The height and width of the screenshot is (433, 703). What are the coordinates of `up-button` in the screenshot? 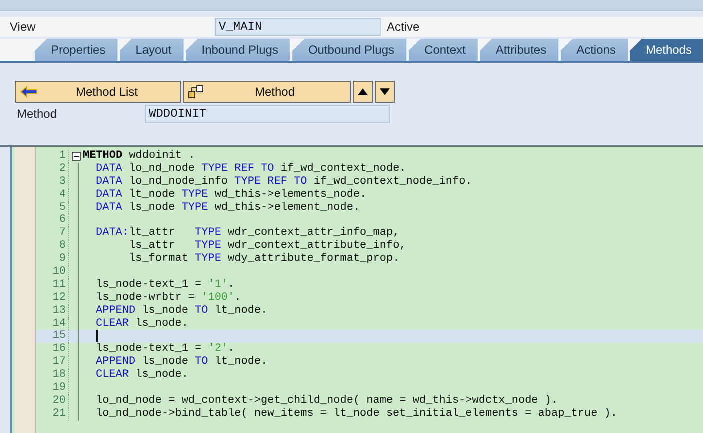 It's located at (363, 92).